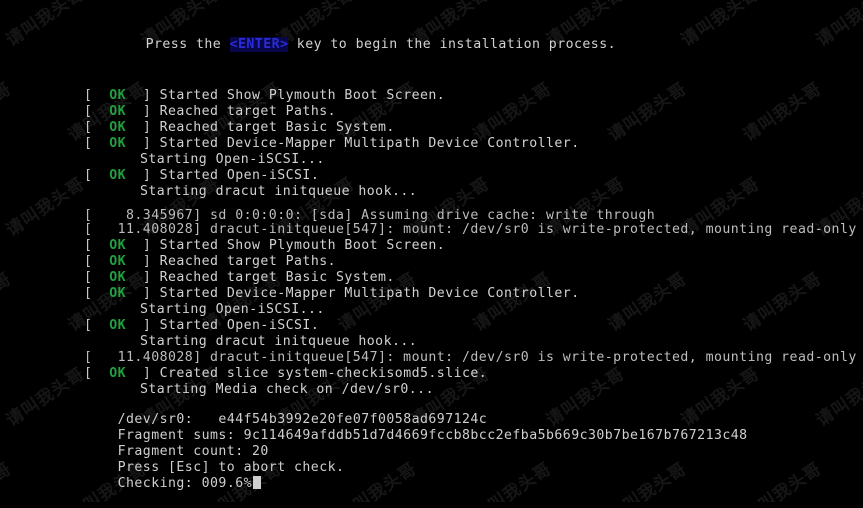 This screenshot has width=863, height=508. Describe the element at coordinates (452, 44) in the screenshot. I see `prompt-suffix: key to begin the installation process.` at that location.